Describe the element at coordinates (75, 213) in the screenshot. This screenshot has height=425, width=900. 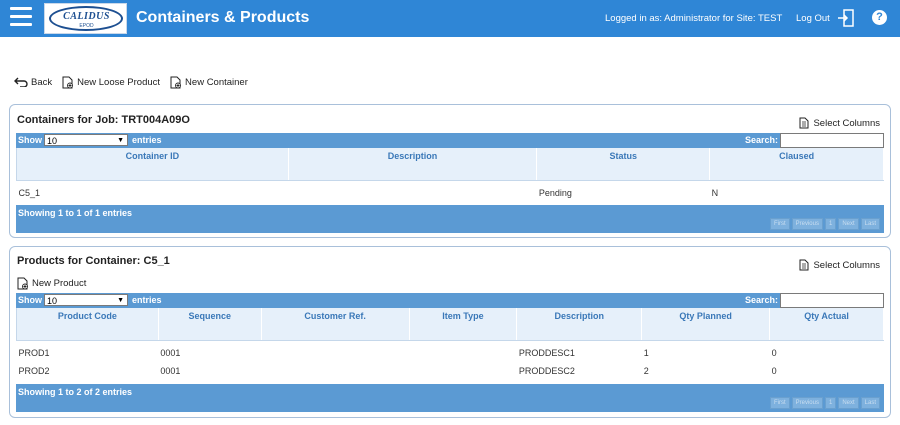
I see `table-info: Showing 1 to 1 of 1 entries` at that location.